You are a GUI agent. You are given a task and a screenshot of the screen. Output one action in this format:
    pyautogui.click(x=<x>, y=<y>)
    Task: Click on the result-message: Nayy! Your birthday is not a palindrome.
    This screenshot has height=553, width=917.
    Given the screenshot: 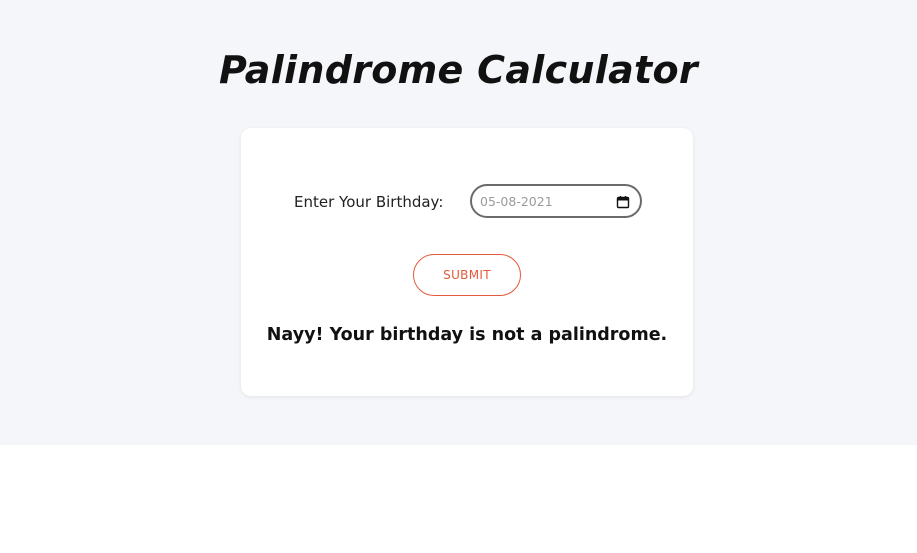 What is the action you would take?
    pyautogui.click(x=467, y=335)
    